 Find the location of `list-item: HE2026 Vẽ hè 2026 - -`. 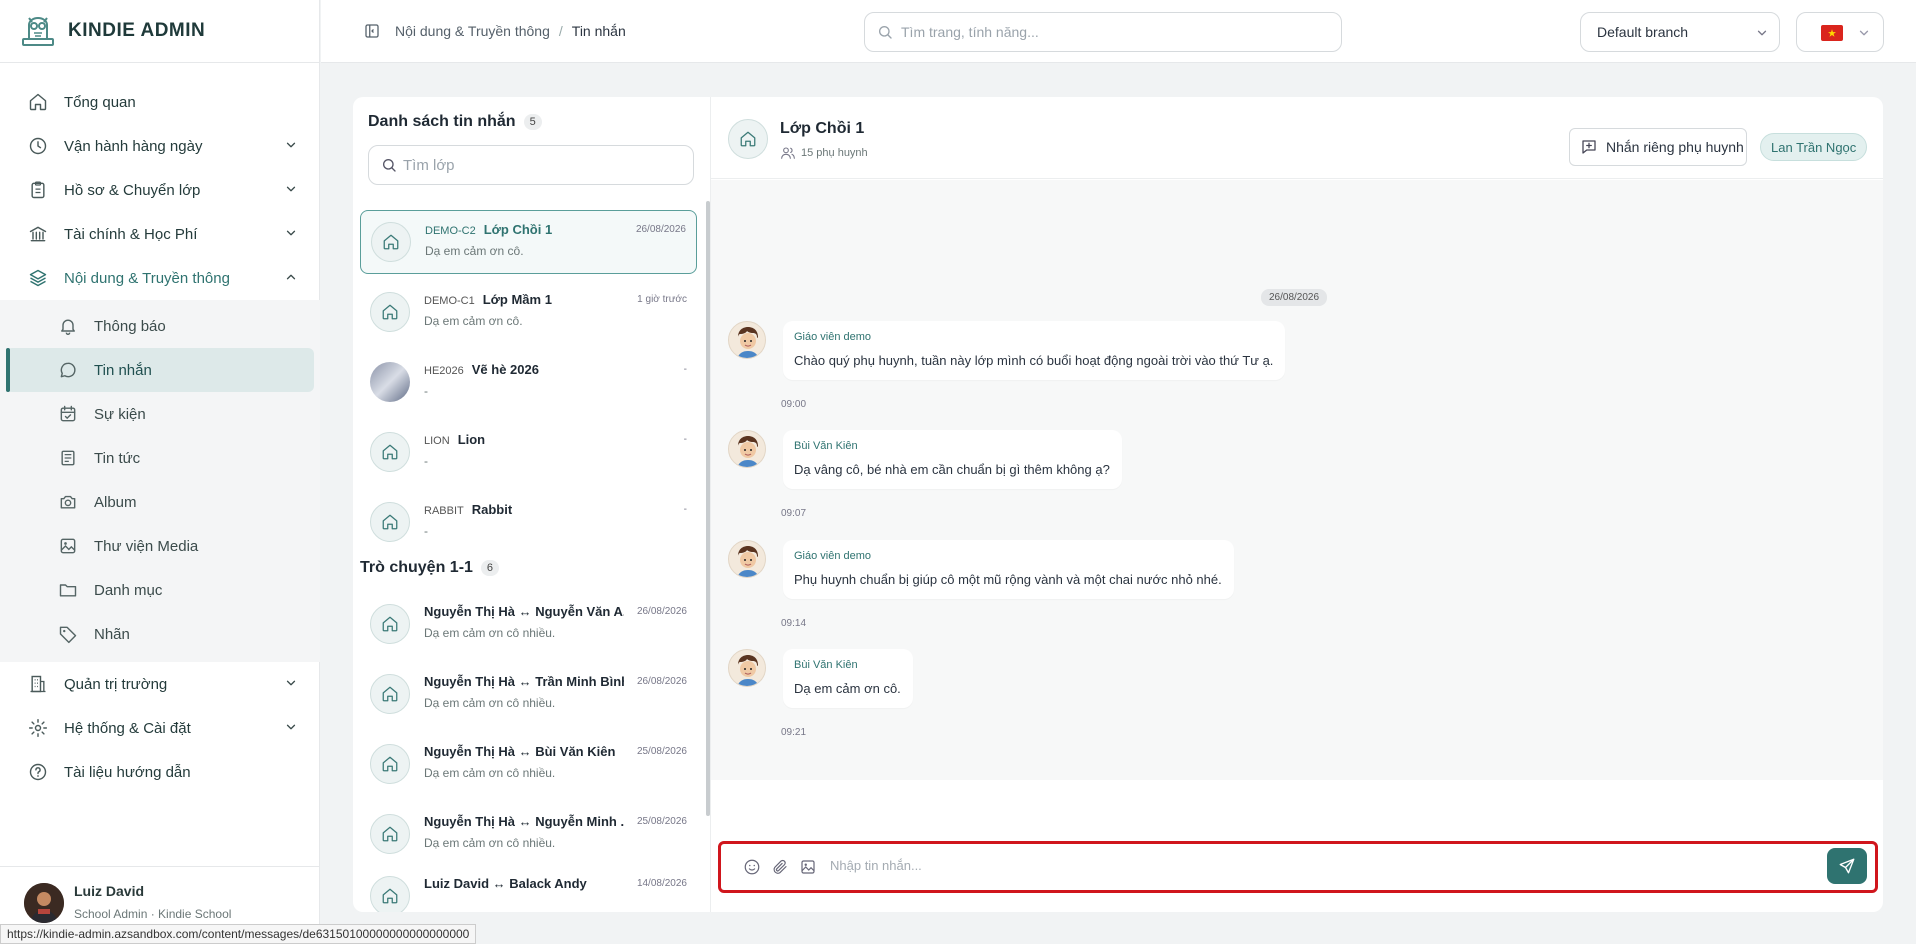

list-item: HE2026 Vẽ hè 2026 - - is located at coordinates (528, 382).